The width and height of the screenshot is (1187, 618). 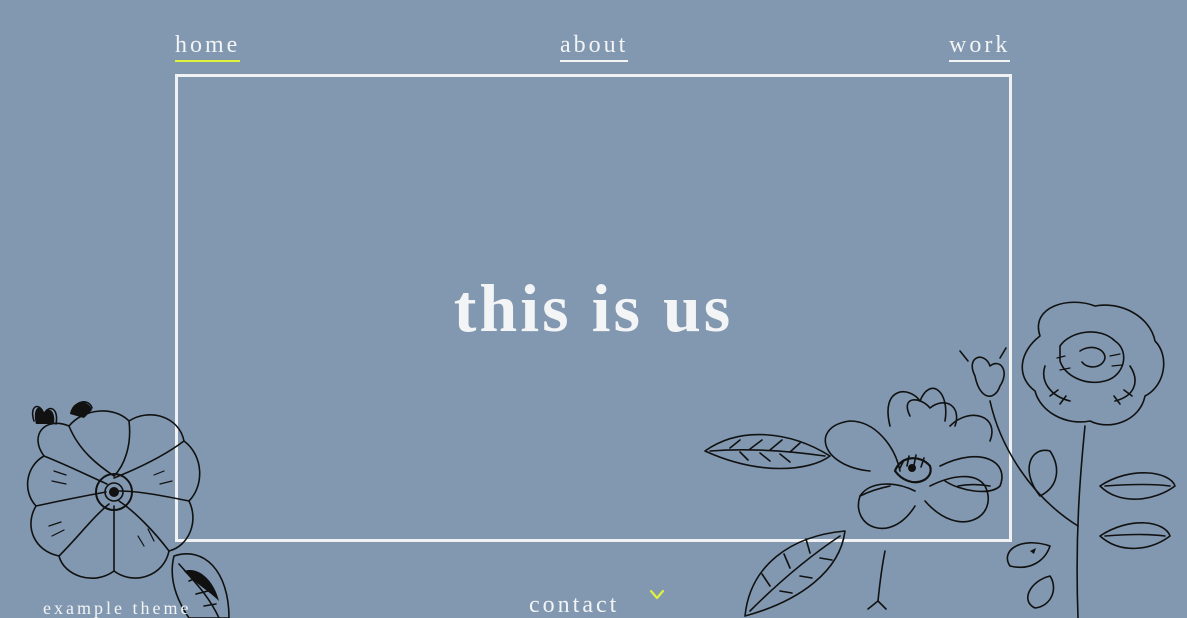 I want to click on nav-work-link: work, so click(x=980, y=46).